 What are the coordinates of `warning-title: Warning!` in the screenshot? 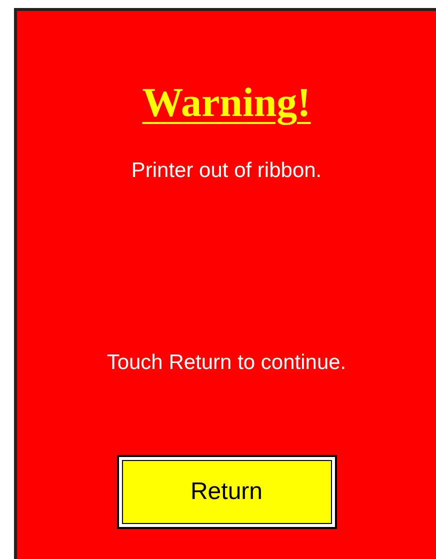 It's located at (226, 102).